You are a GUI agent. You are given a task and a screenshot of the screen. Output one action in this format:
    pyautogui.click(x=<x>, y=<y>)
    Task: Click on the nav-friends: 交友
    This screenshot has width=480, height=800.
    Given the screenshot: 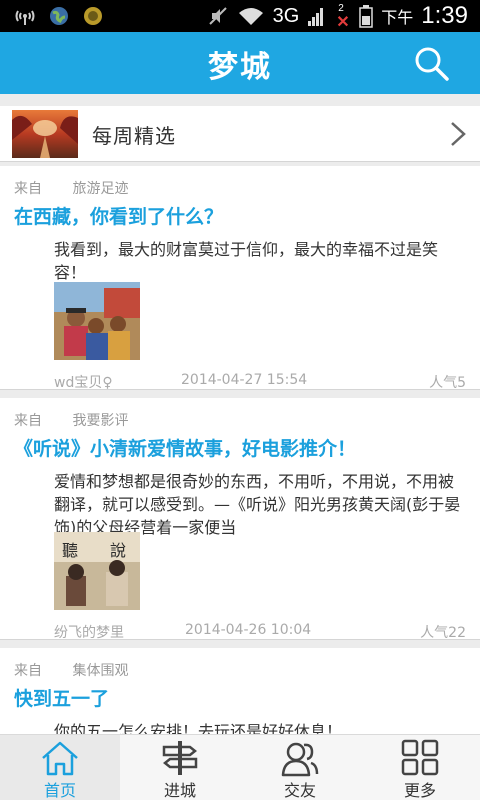 What is the action you would take?
    pyautogui.click(x=300, y=767)
    